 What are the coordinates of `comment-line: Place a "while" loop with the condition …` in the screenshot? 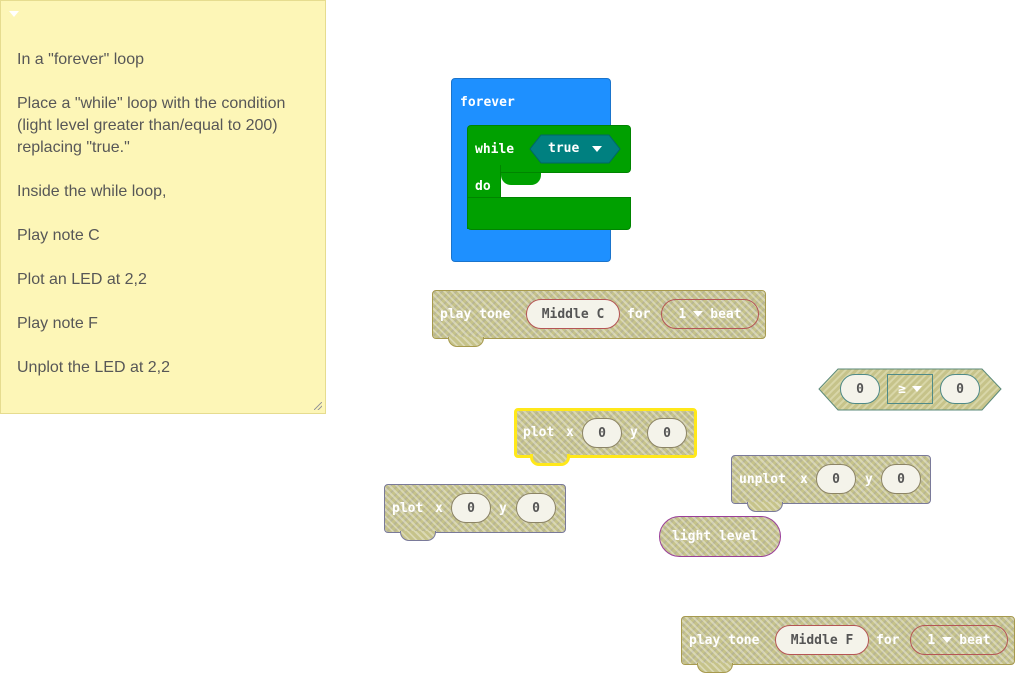 It's located at (151, 125).